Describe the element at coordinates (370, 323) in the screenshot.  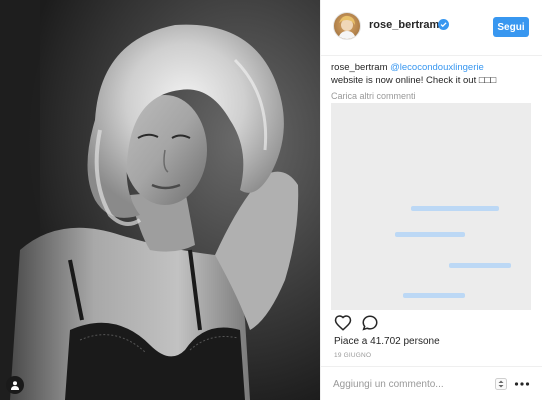
I see `comment-bubble-icon` at that location.